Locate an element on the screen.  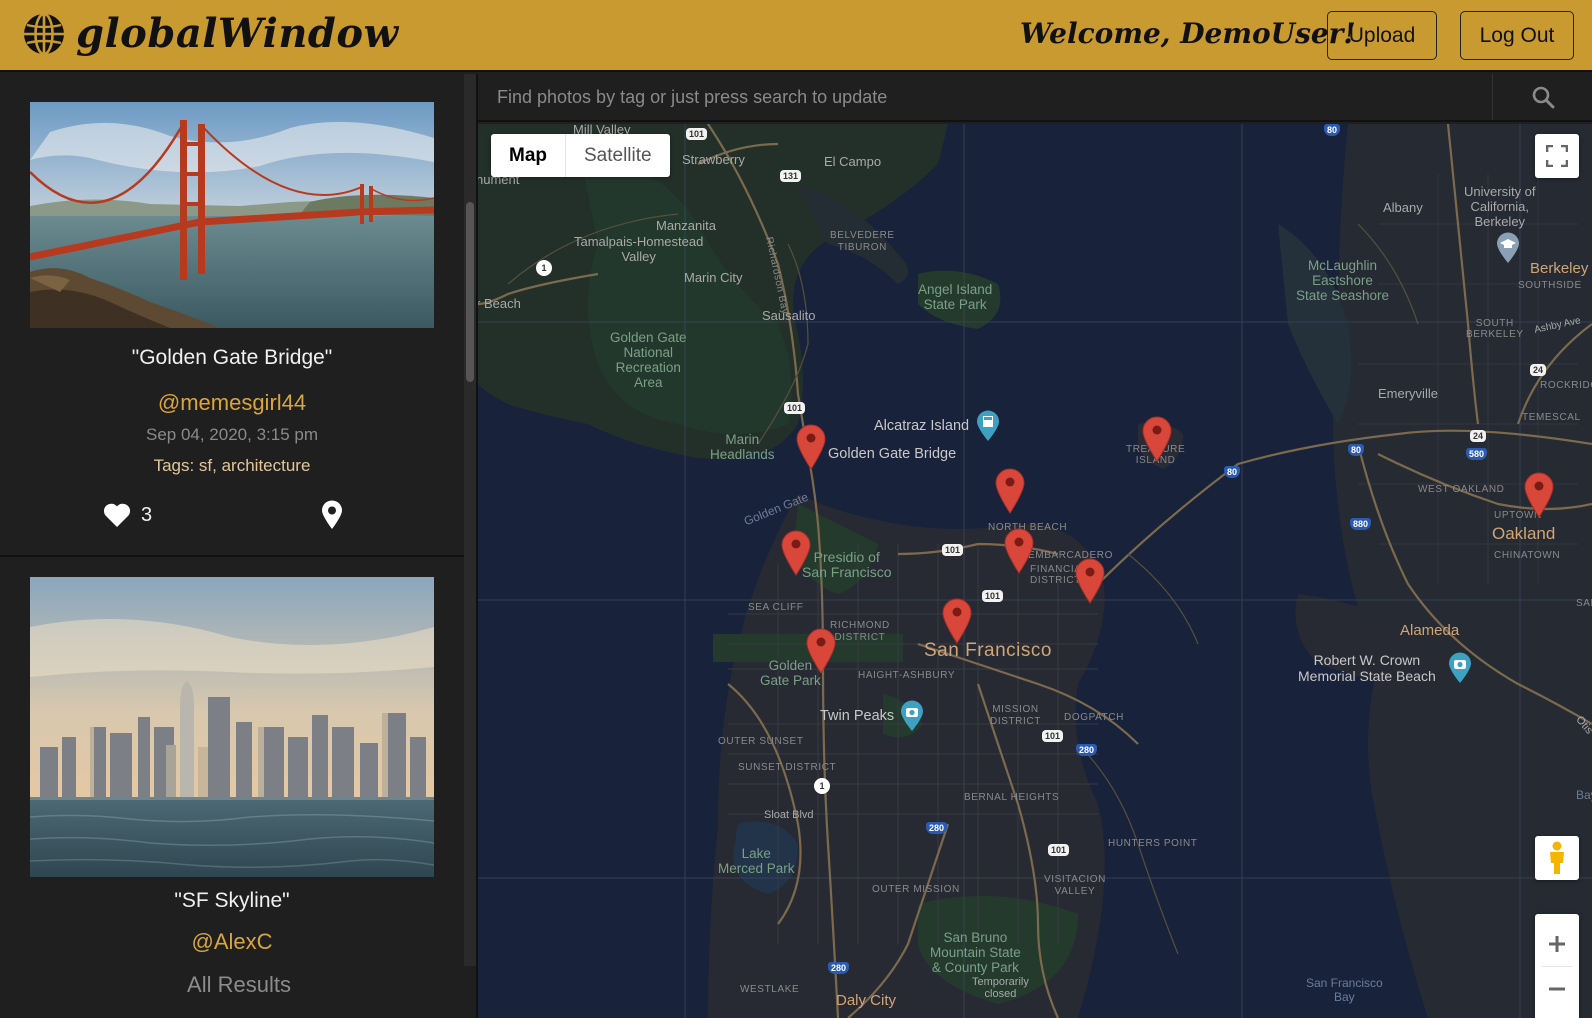
label-hunters-point: HUNTERS POINT is located at coordinates (1153, 843).